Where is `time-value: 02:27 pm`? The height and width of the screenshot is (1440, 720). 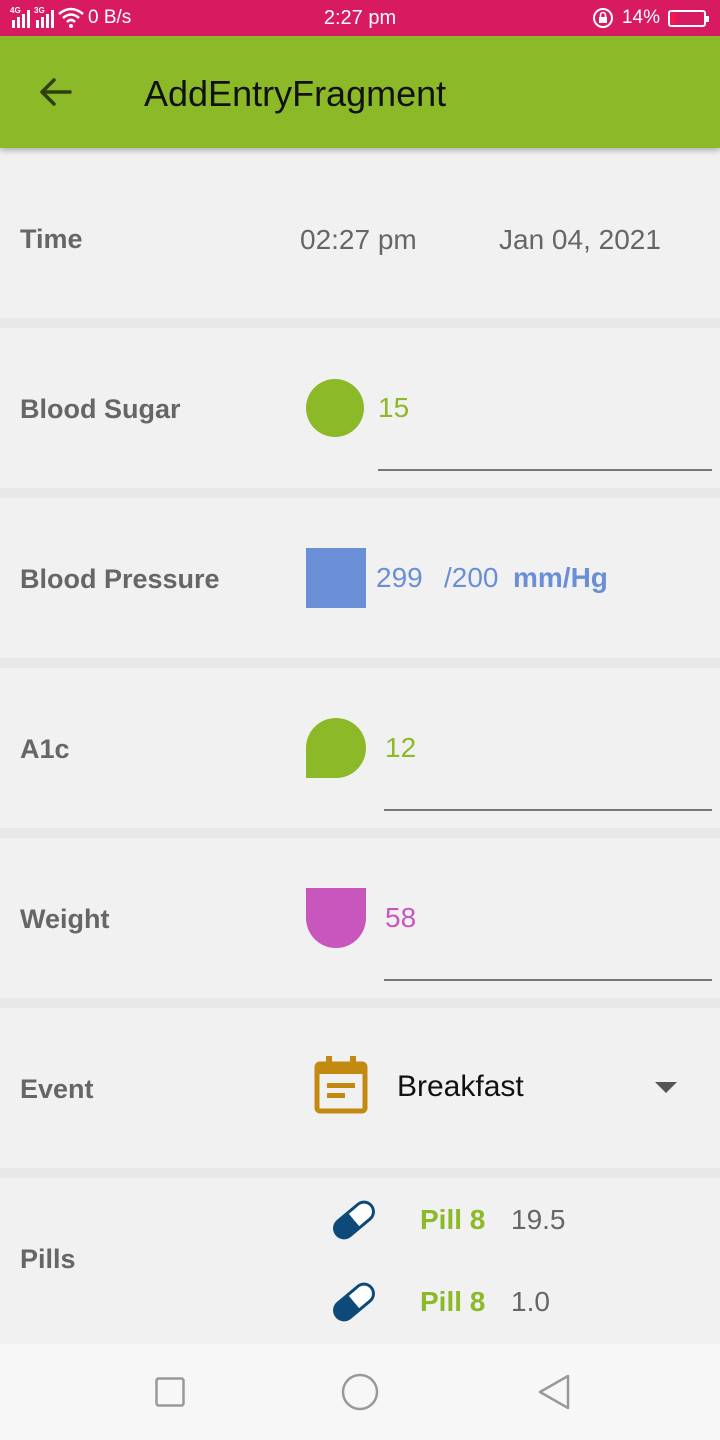
time-value: 02:27 pm is located at coordinates (358, 240).